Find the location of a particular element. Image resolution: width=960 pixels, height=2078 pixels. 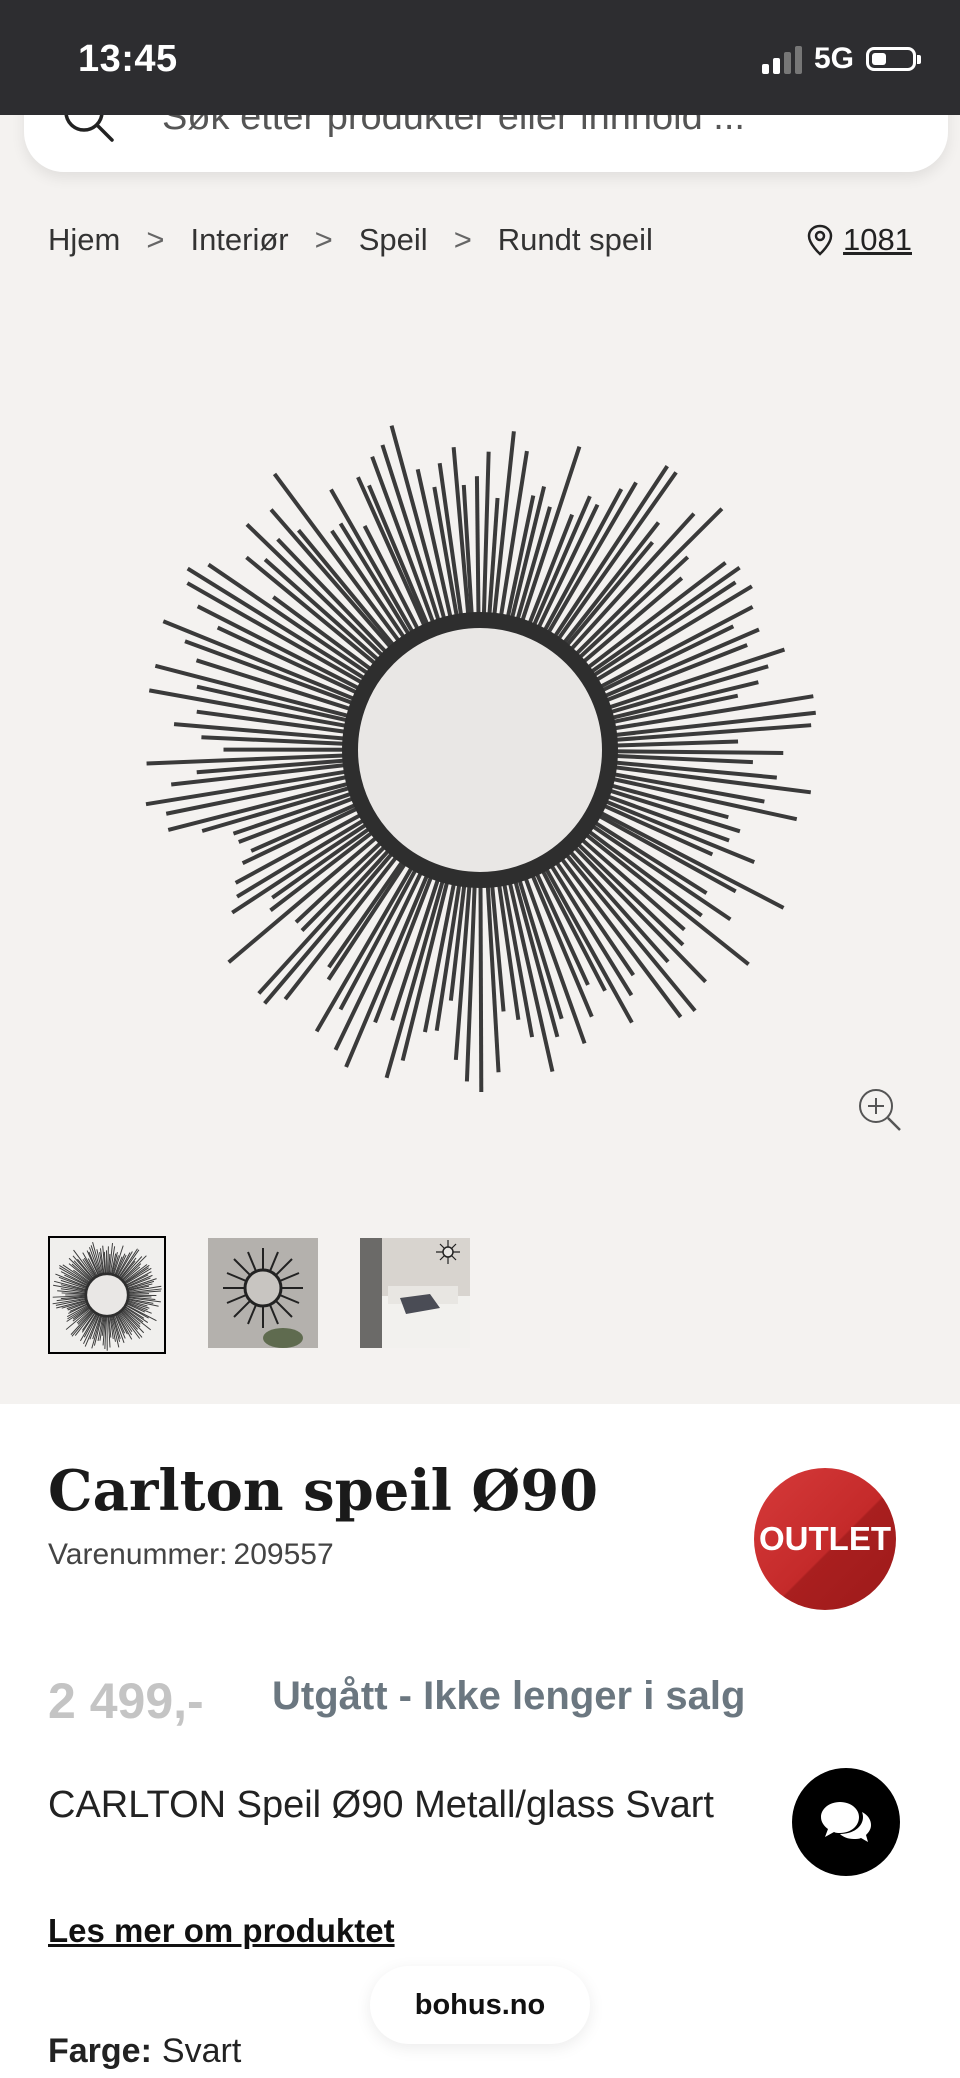

bedroom-scene-image is located at coordinates (415, 1293).